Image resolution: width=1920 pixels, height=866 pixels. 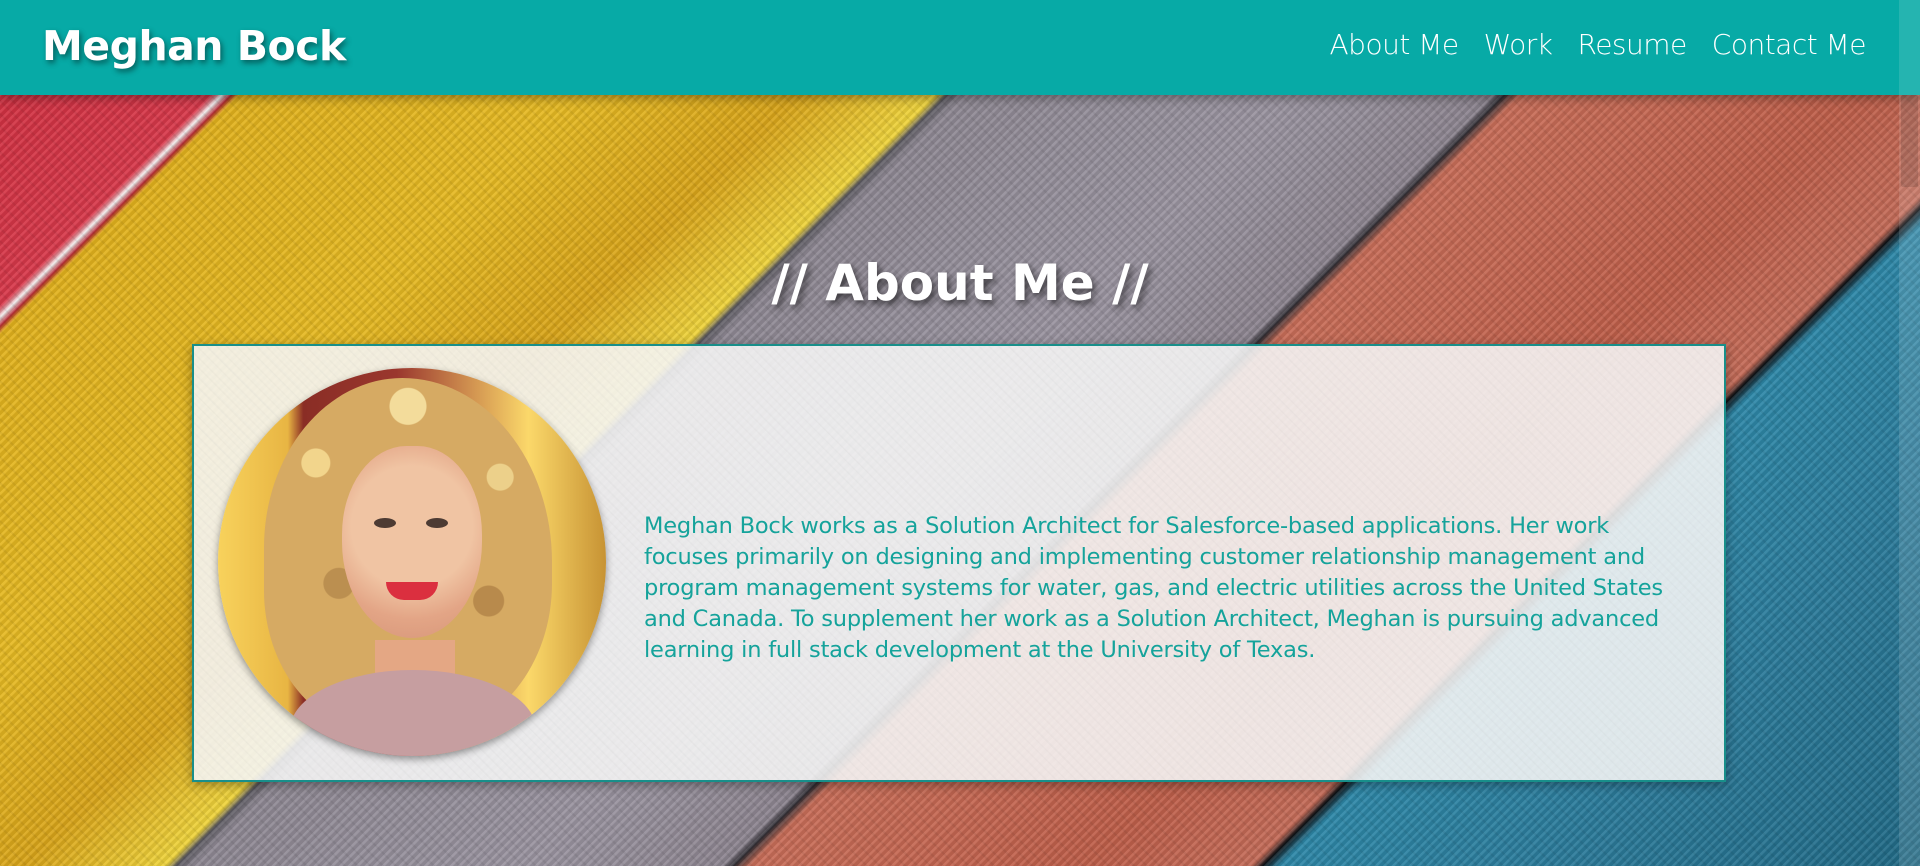 I want to click on nav-resume: Resume, so click(x=1633, y=44).